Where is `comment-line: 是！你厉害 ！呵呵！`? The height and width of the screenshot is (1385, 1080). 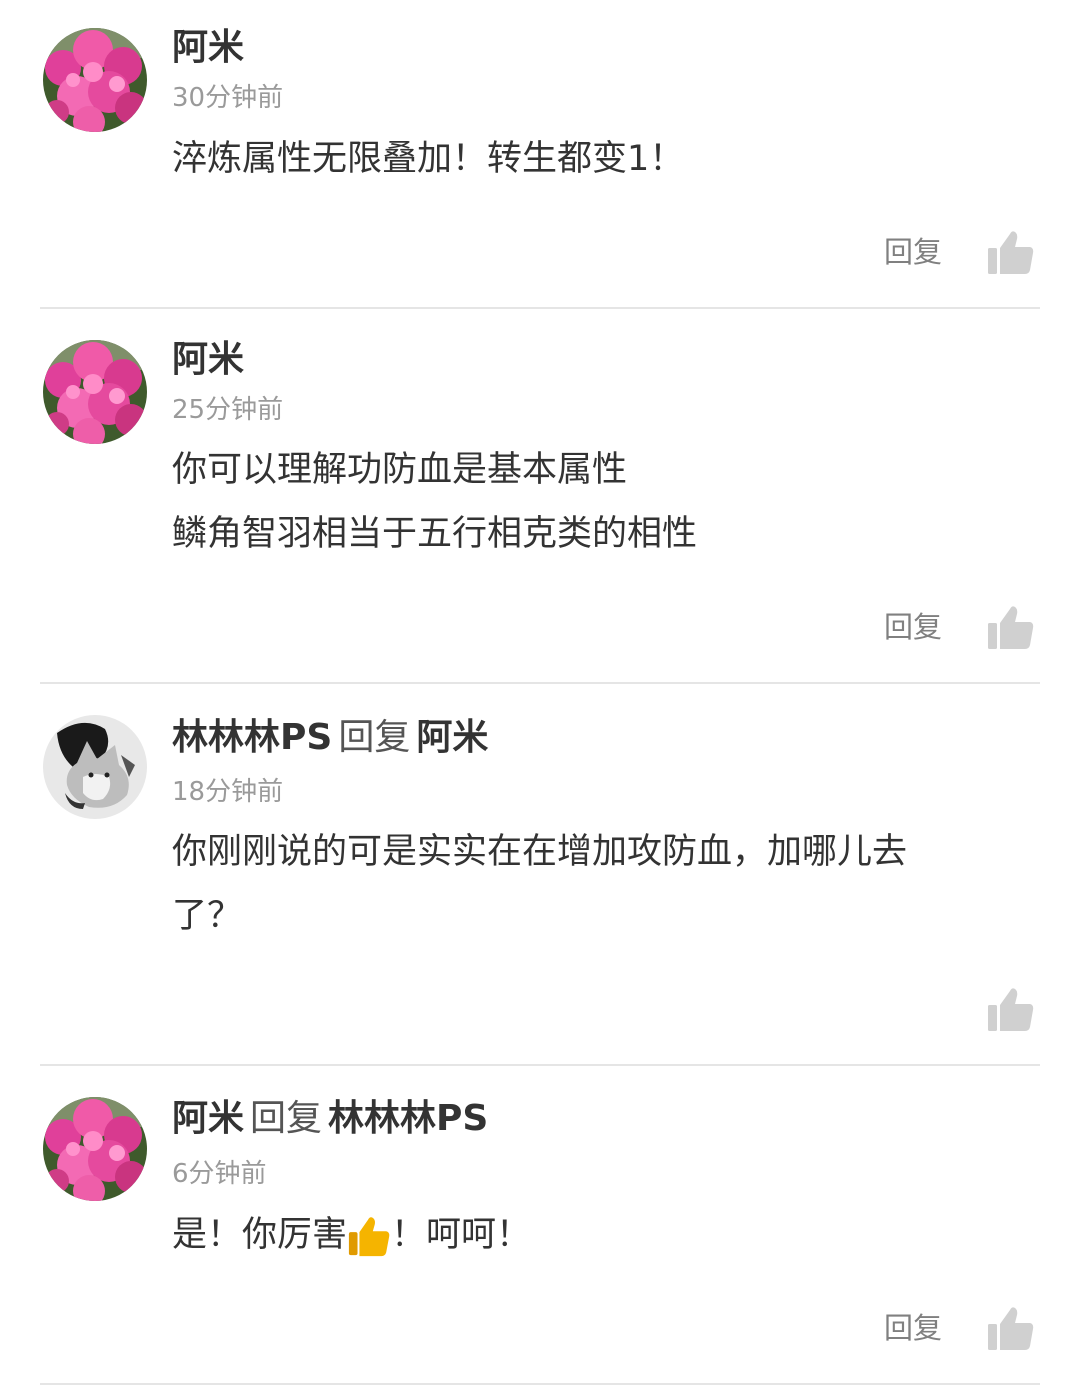 comment-line: 是！你厉害 ！呵呵！ is located at coordinates (602, 1235).